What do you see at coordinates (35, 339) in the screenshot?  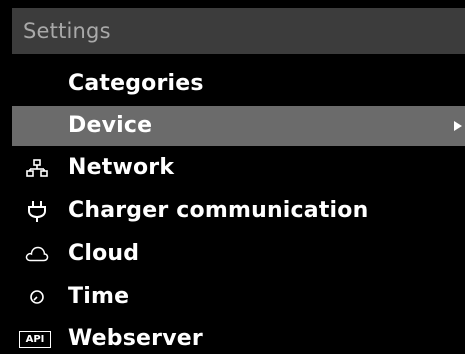 I see `api-icon: API` at bounding box center [35, 339].